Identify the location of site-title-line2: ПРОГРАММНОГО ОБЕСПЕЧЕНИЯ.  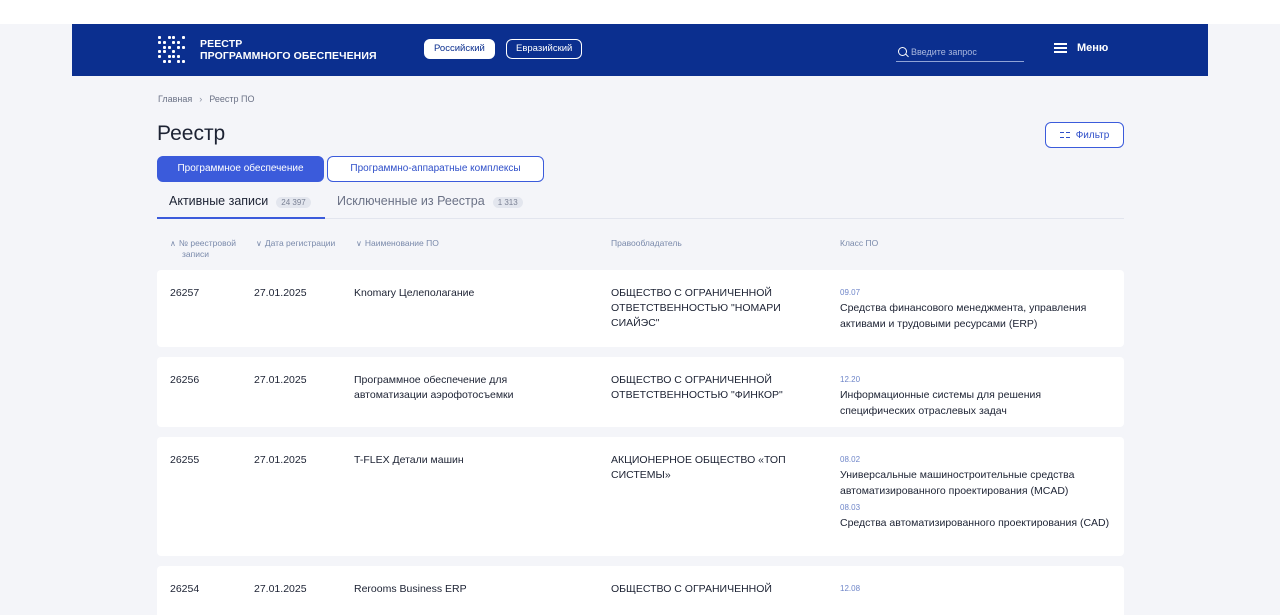
(288, 56).